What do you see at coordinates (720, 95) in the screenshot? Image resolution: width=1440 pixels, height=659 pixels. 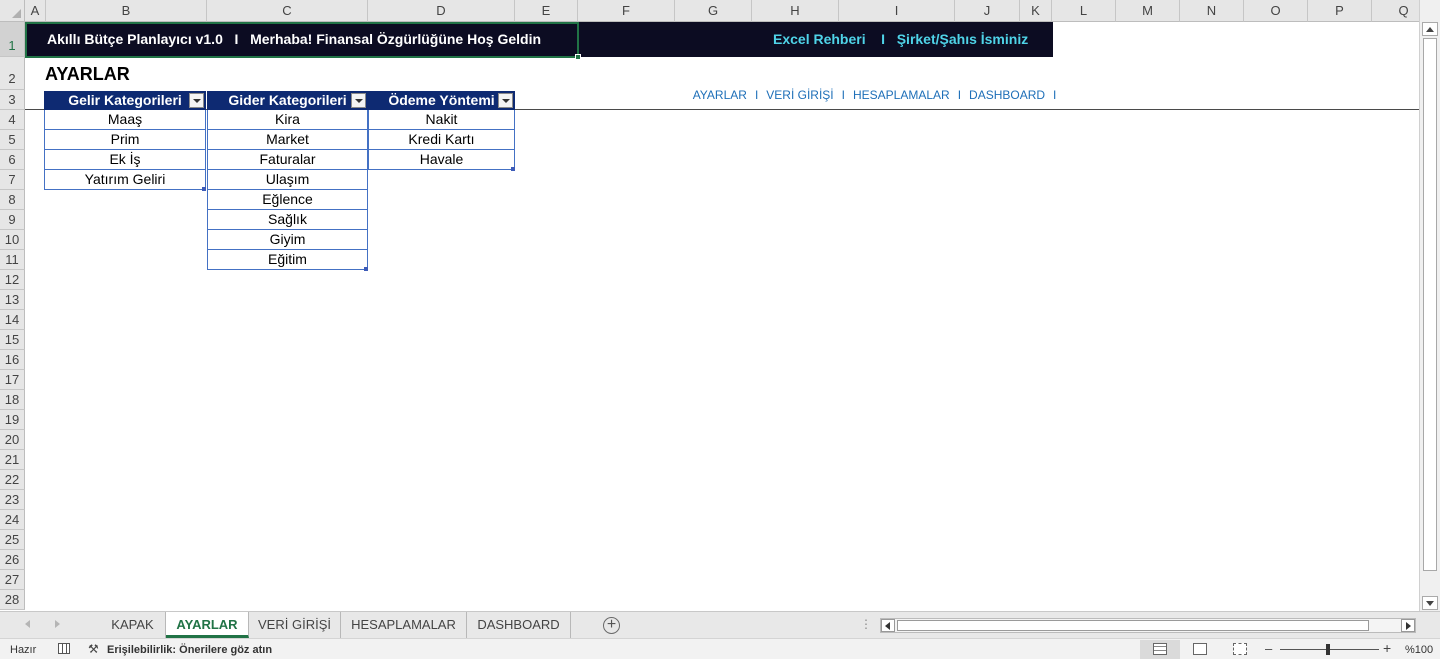 I see `nav-link-ayarlar: AYARLAR` at bounding box center [720, 95].